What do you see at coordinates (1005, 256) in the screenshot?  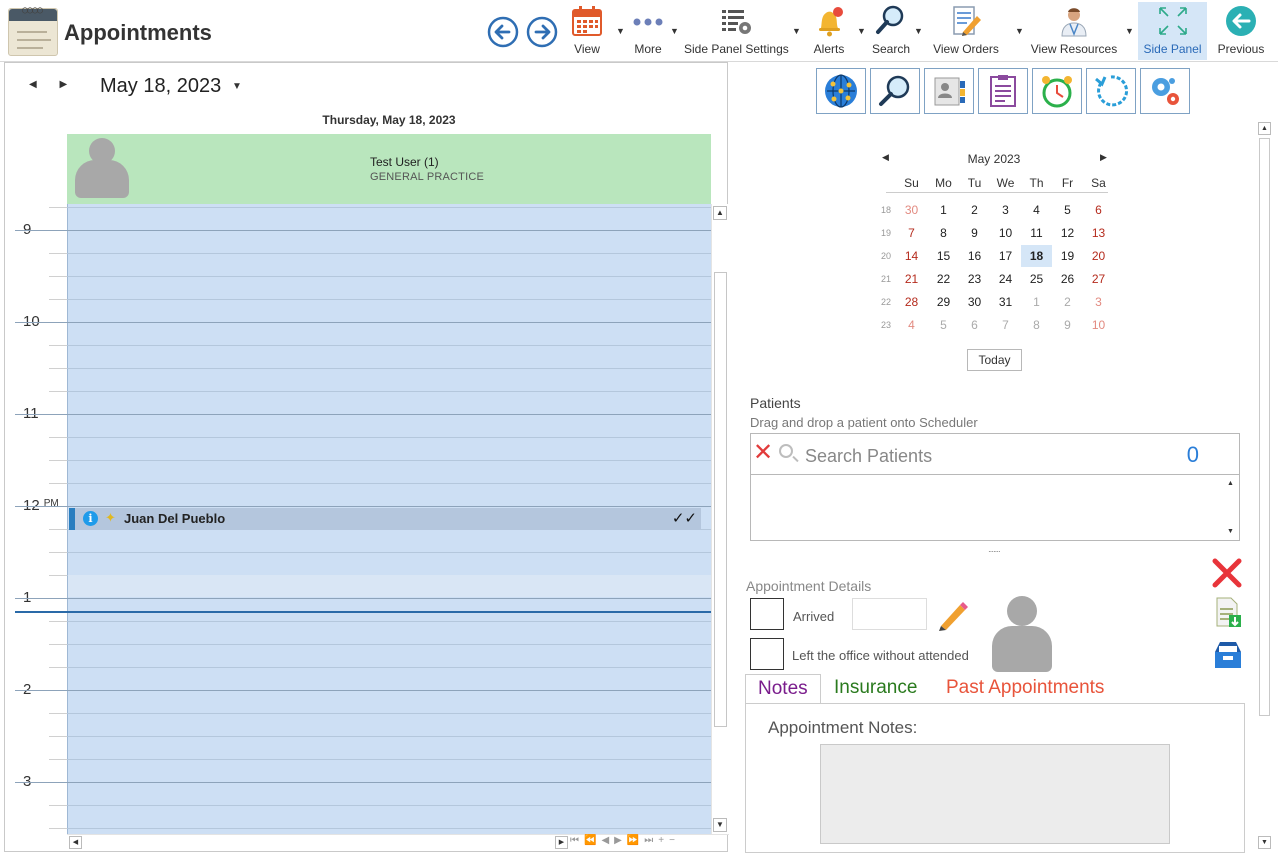 I see `calendar-day: 17` at bounding box center [1005, 256].